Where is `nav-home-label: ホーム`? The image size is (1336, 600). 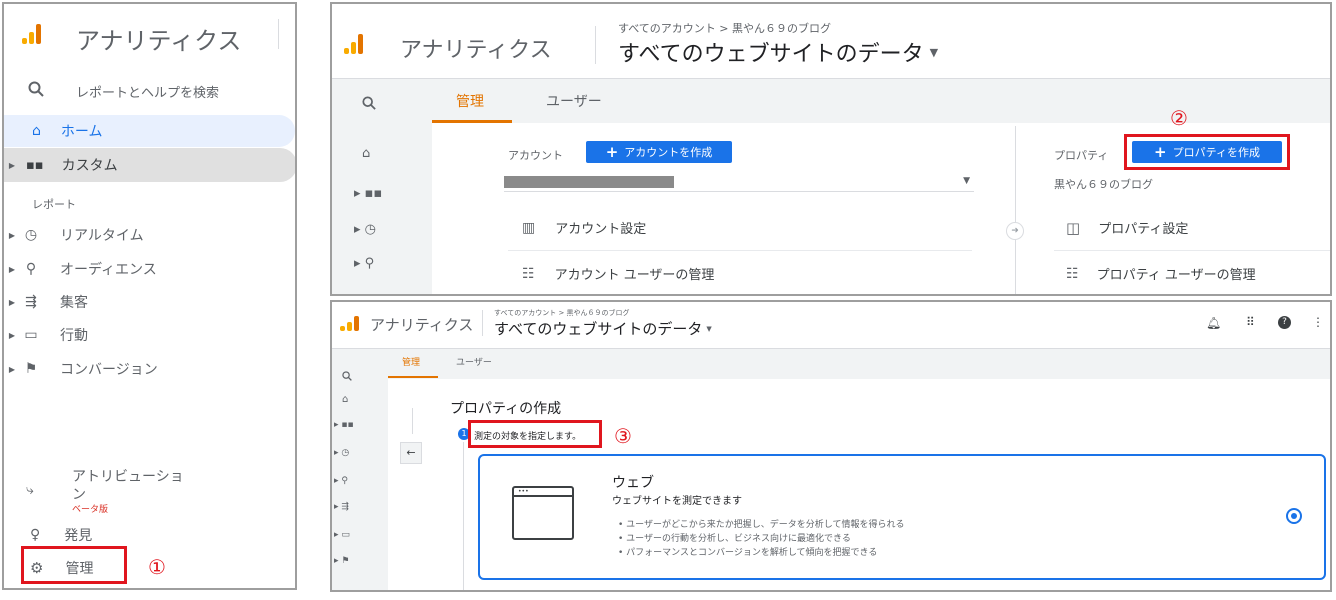 nav-home-label: ホーム is located at coordinates (81, 132).